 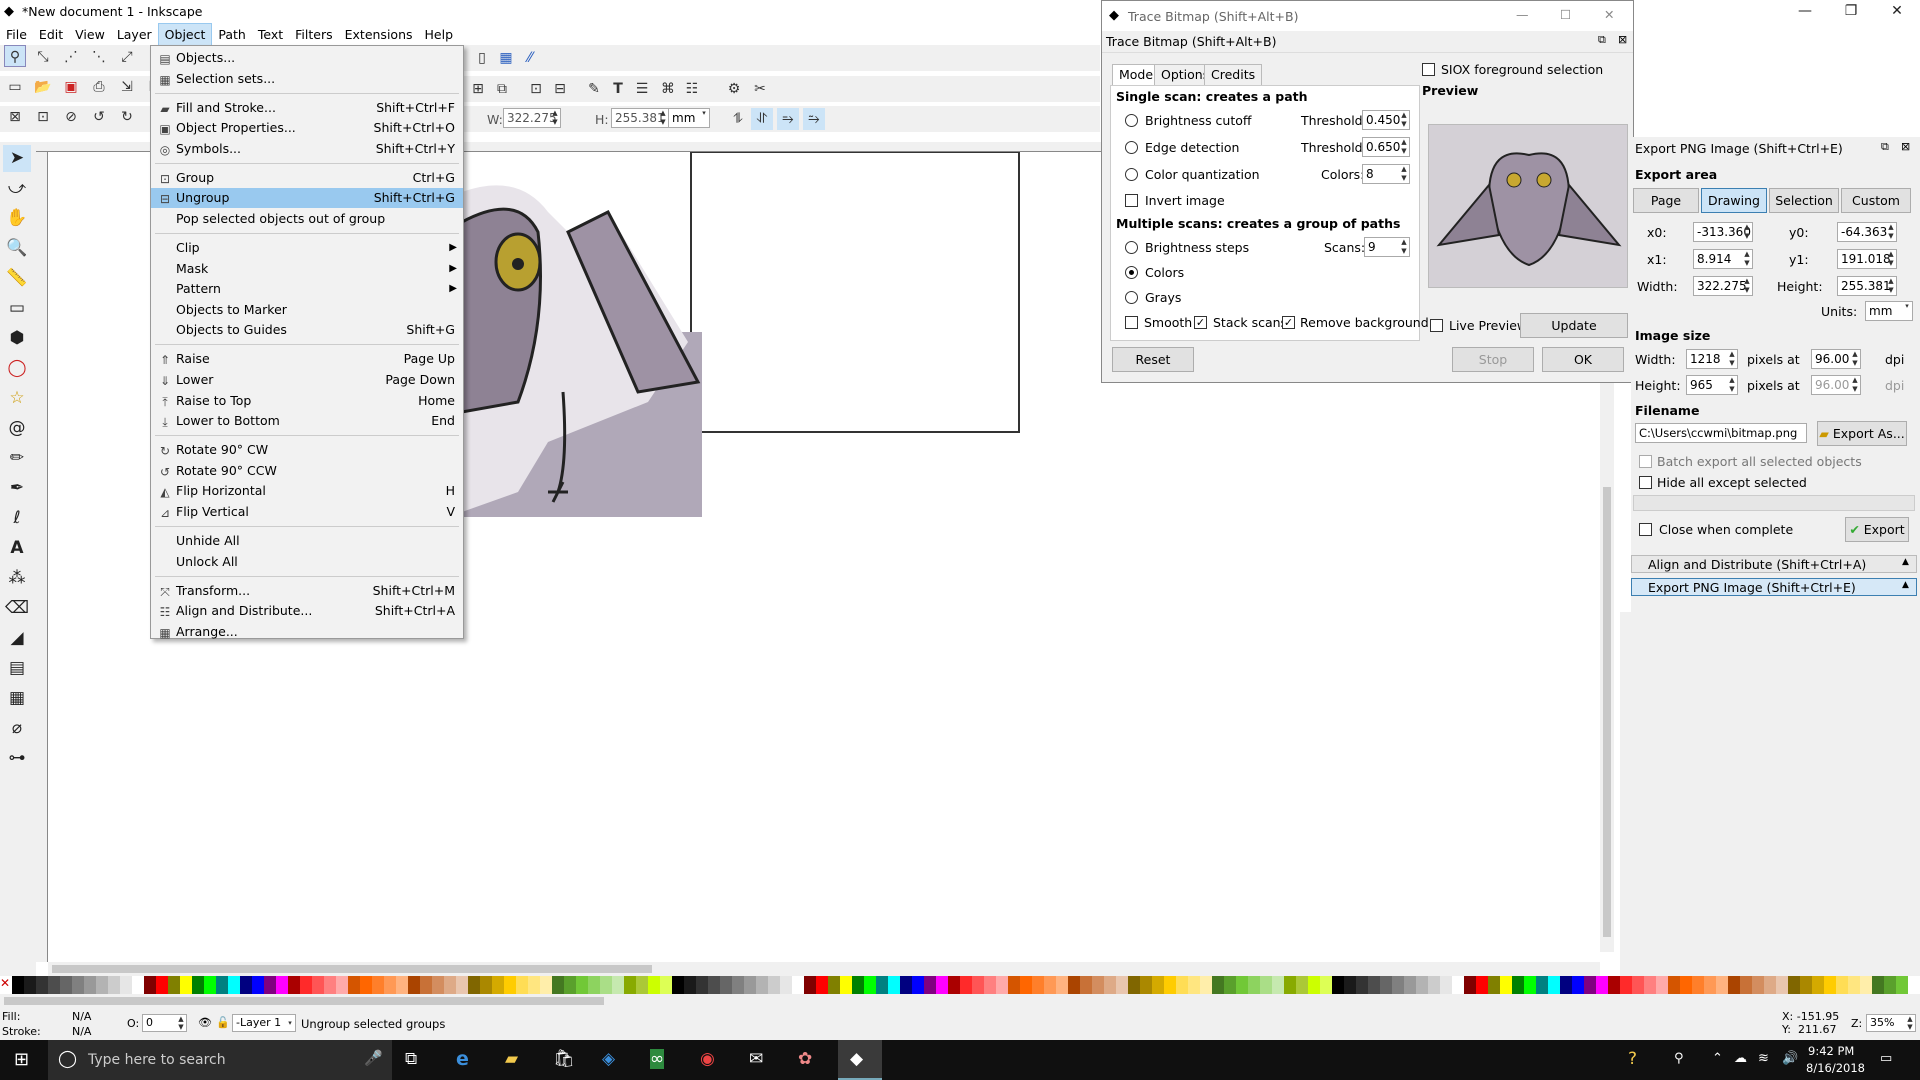 What do you see at coordinates (43, 117) in the screenshot?
I see `select-all-layers-icon: ⊡` at bounding box center [43, 117].